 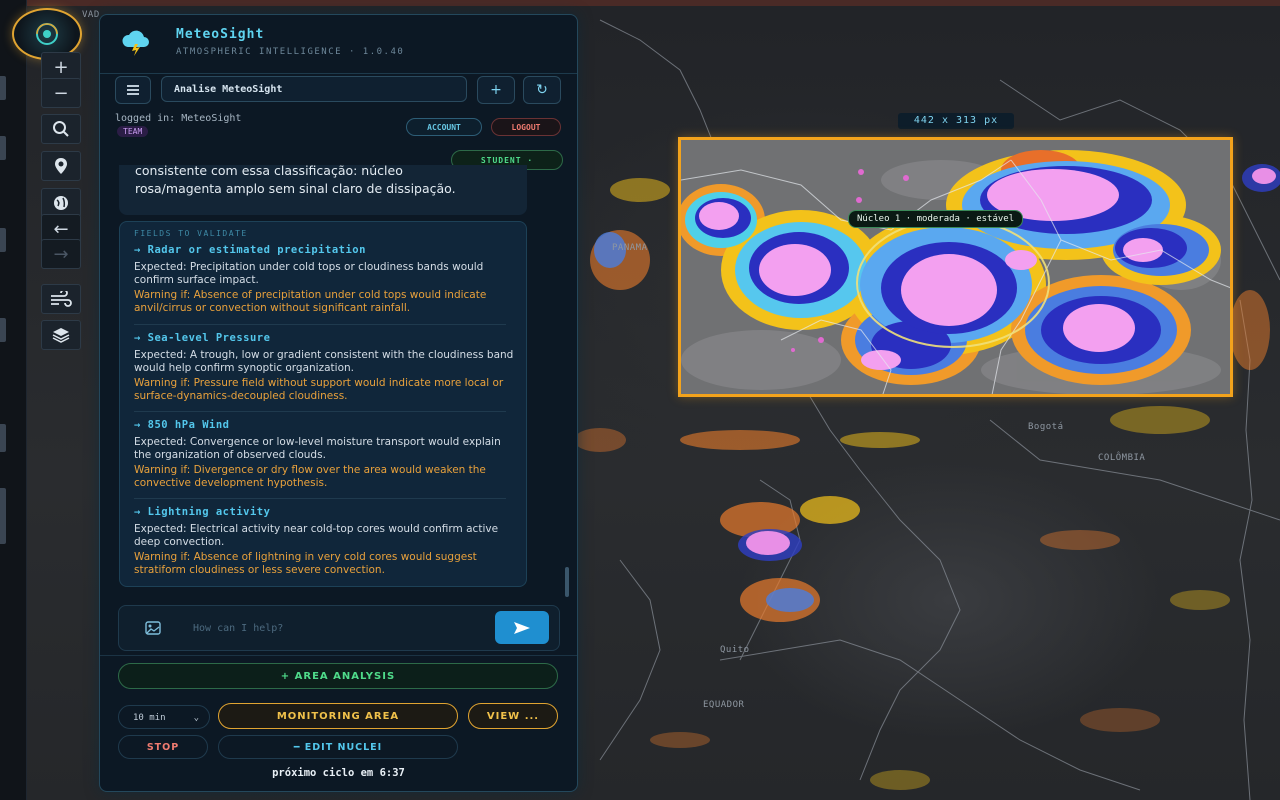 What do you see at coordinates (936, 219) in the screenshot?
I see `nucleus-label: Núcleo 1 · moderada · estável` at bounding box center [936, 219].